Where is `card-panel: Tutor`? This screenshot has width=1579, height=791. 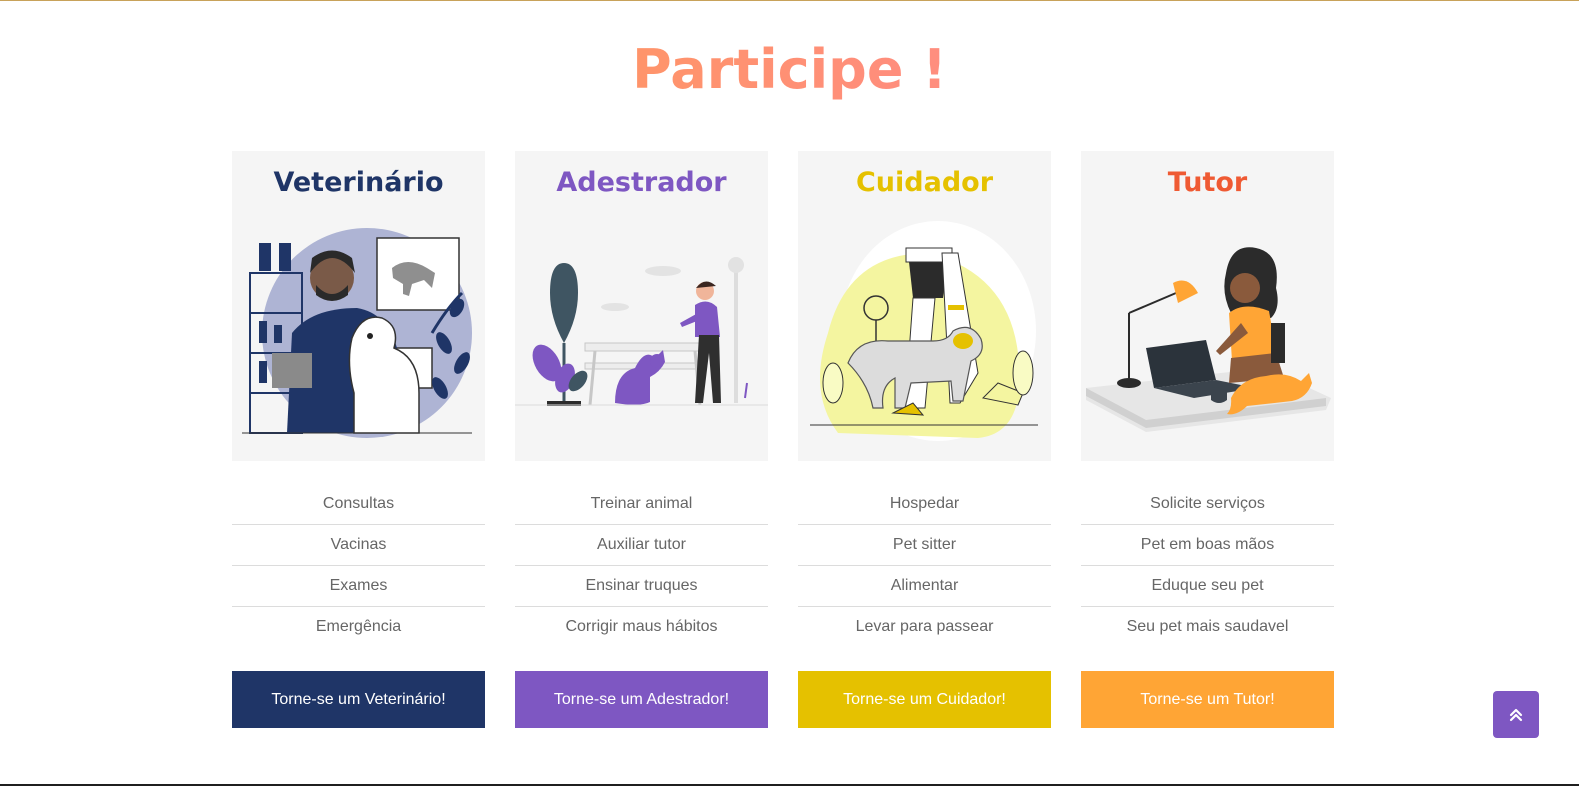
card-panel: Tutor is located at coordinates (1207, 306).